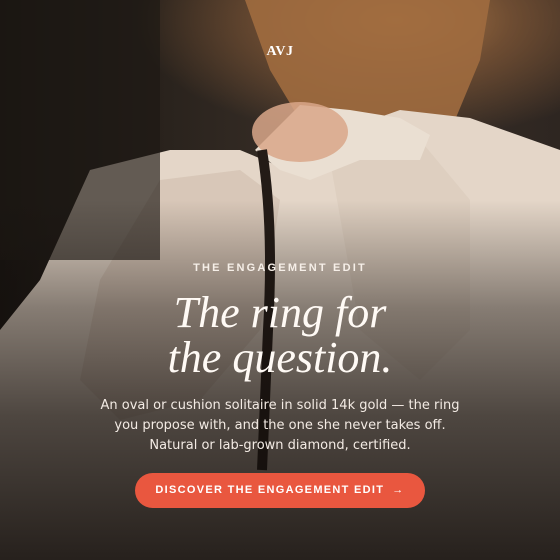 The image size is (560, 560). Describe the element at coordinates (280, 312) in the screenshot. I see `headline-line-1: The ring for` at that location.